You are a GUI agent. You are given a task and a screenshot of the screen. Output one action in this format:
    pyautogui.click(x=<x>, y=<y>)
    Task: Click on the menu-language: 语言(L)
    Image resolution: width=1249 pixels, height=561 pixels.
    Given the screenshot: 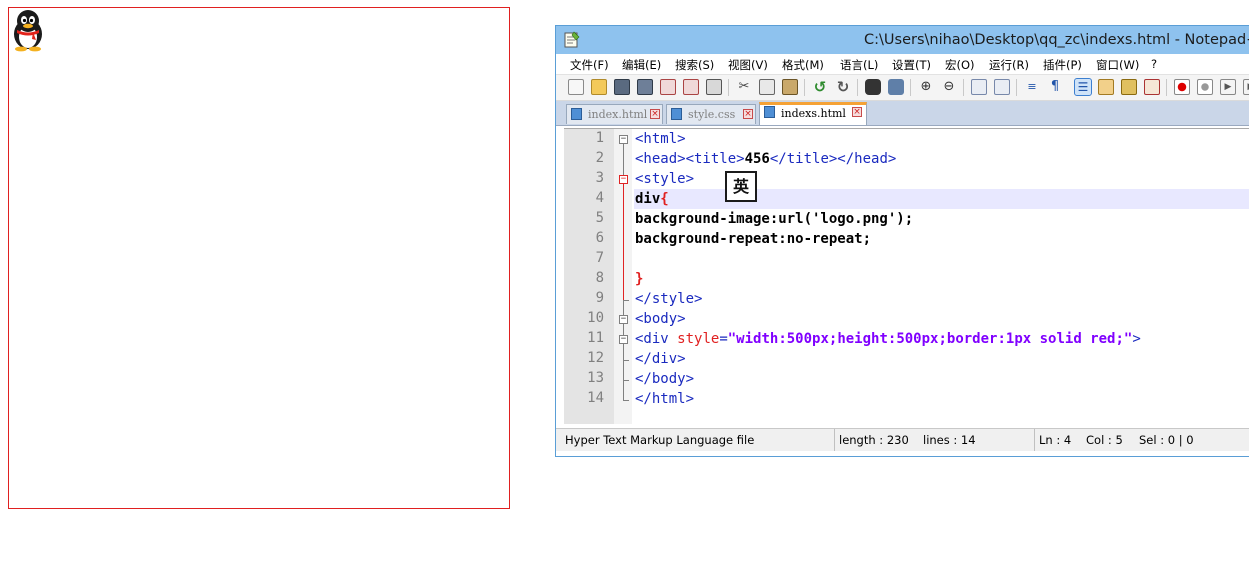 What is the action you would take?
    pyautogui.click(x=859, y=65)
    